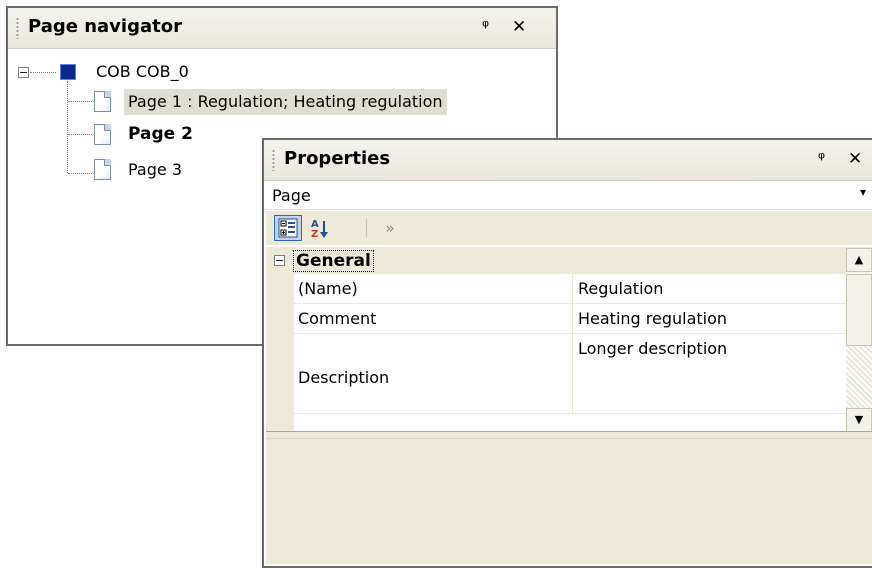 The height and width of the screenshot is (568, 872). I want to click on category-row-general: − General, so click(556, 261).